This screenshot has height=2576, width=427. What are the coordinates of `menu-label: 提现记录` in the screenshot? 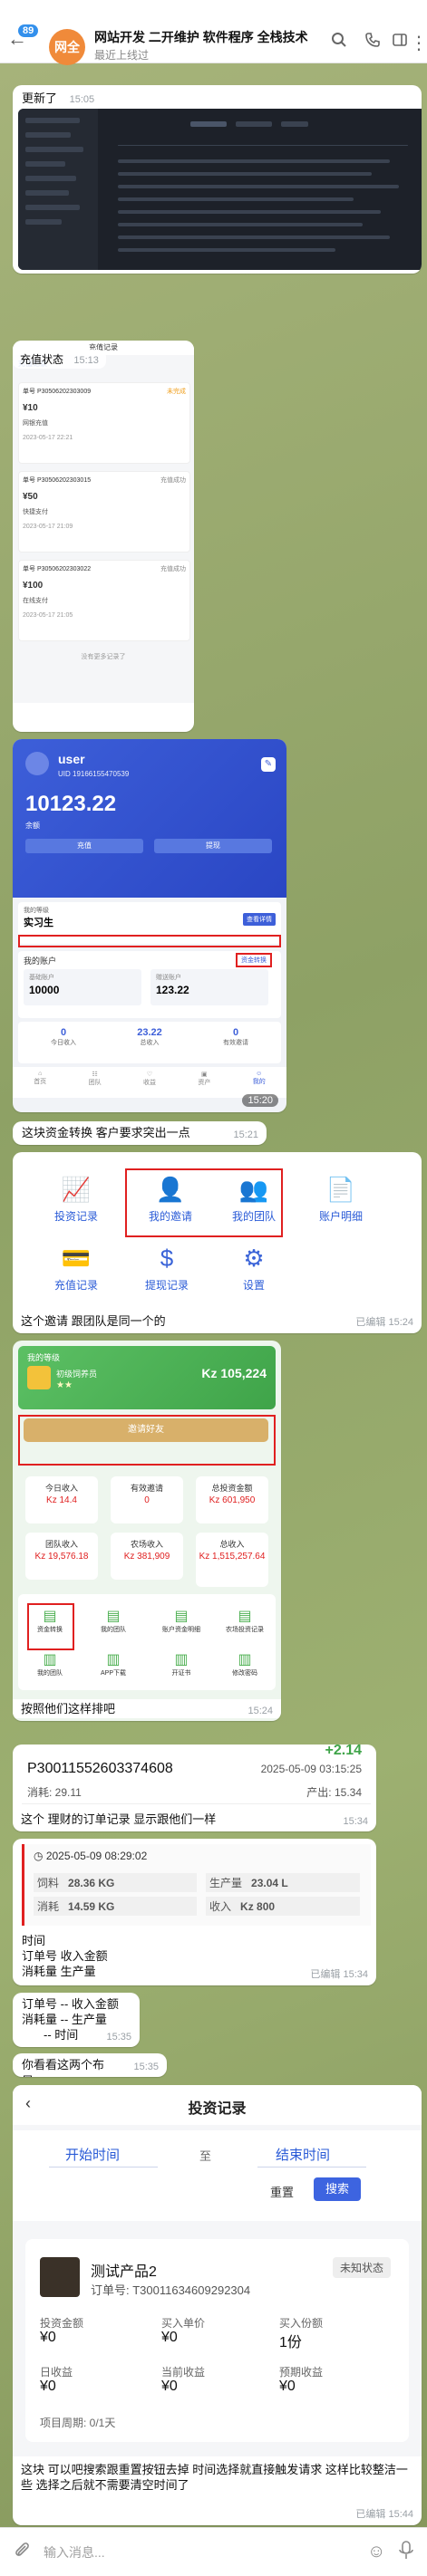 It's located at (166, 1285).